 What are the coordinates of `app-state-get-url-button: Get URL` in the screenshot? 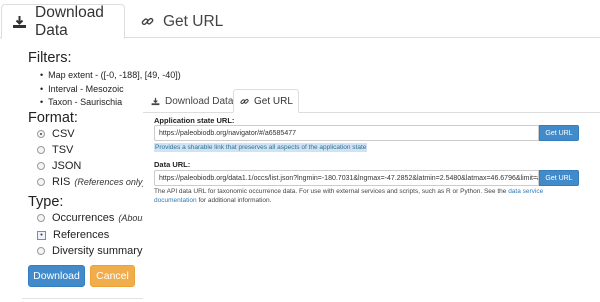 It's located at (559, 133).